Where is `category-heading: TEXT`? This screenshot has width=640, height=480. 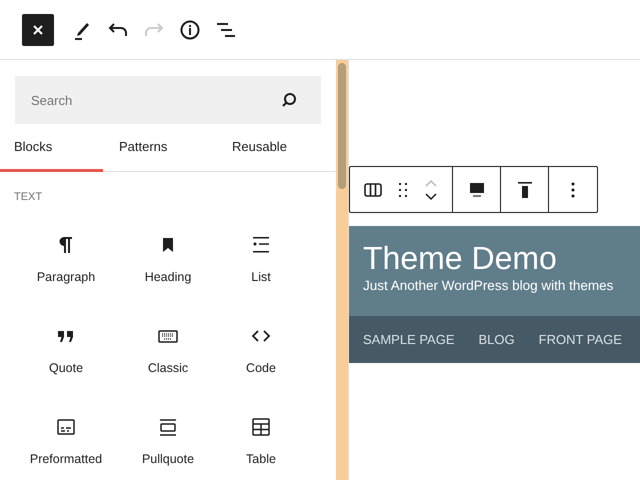
category-heading: TEXT is located at coordinates (28, 196).